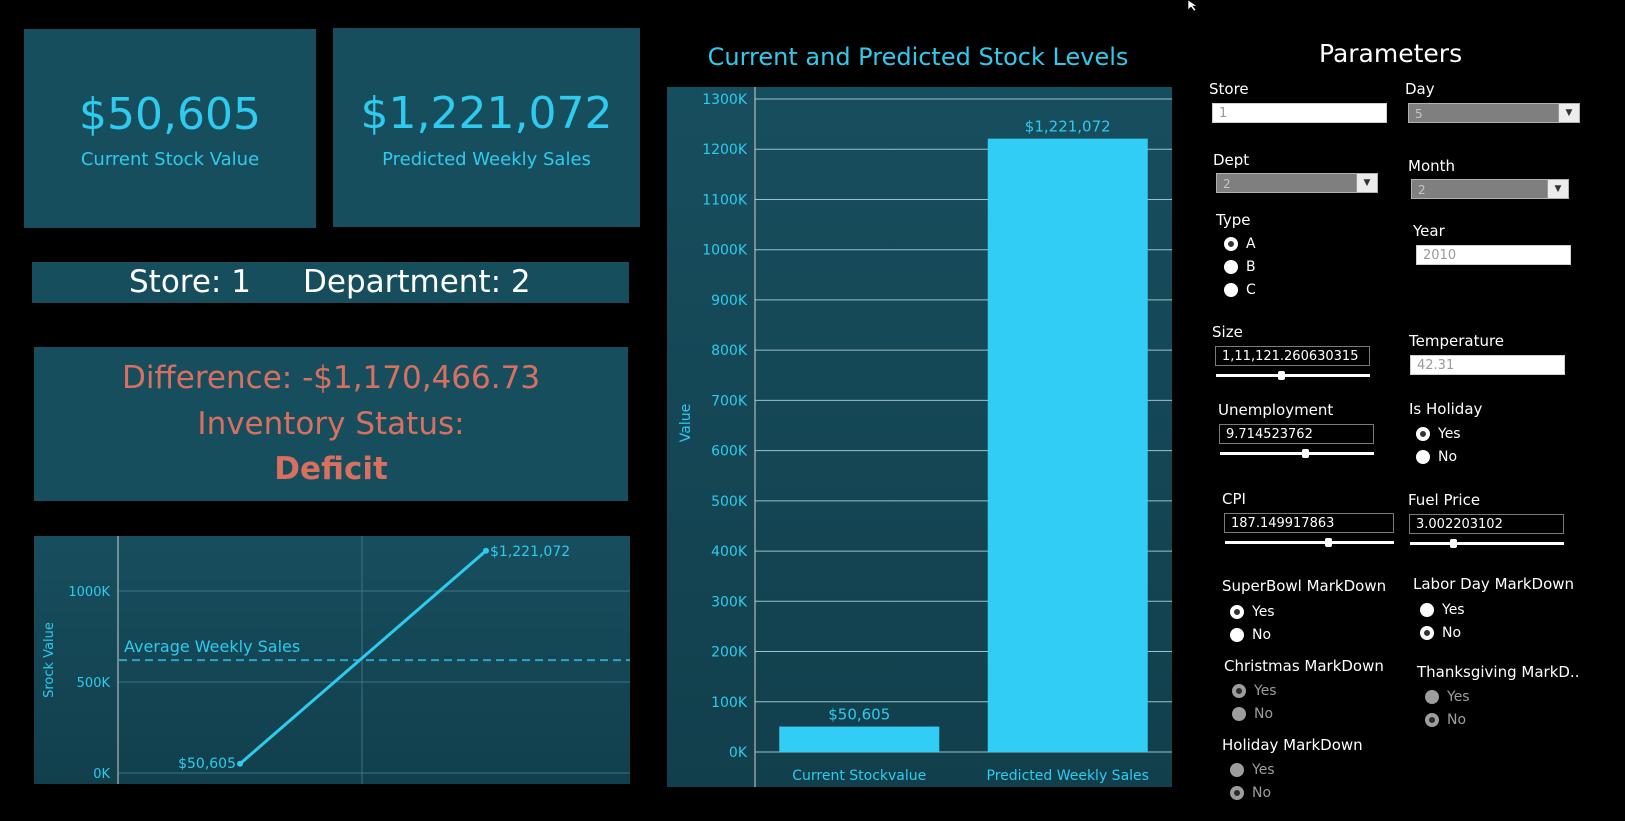 The image size is (1625, 821). What do you see at coordinates (1262, 793) in the screenshot?
I see `holiday-no-label: No` at bounding box center [1262, 793].